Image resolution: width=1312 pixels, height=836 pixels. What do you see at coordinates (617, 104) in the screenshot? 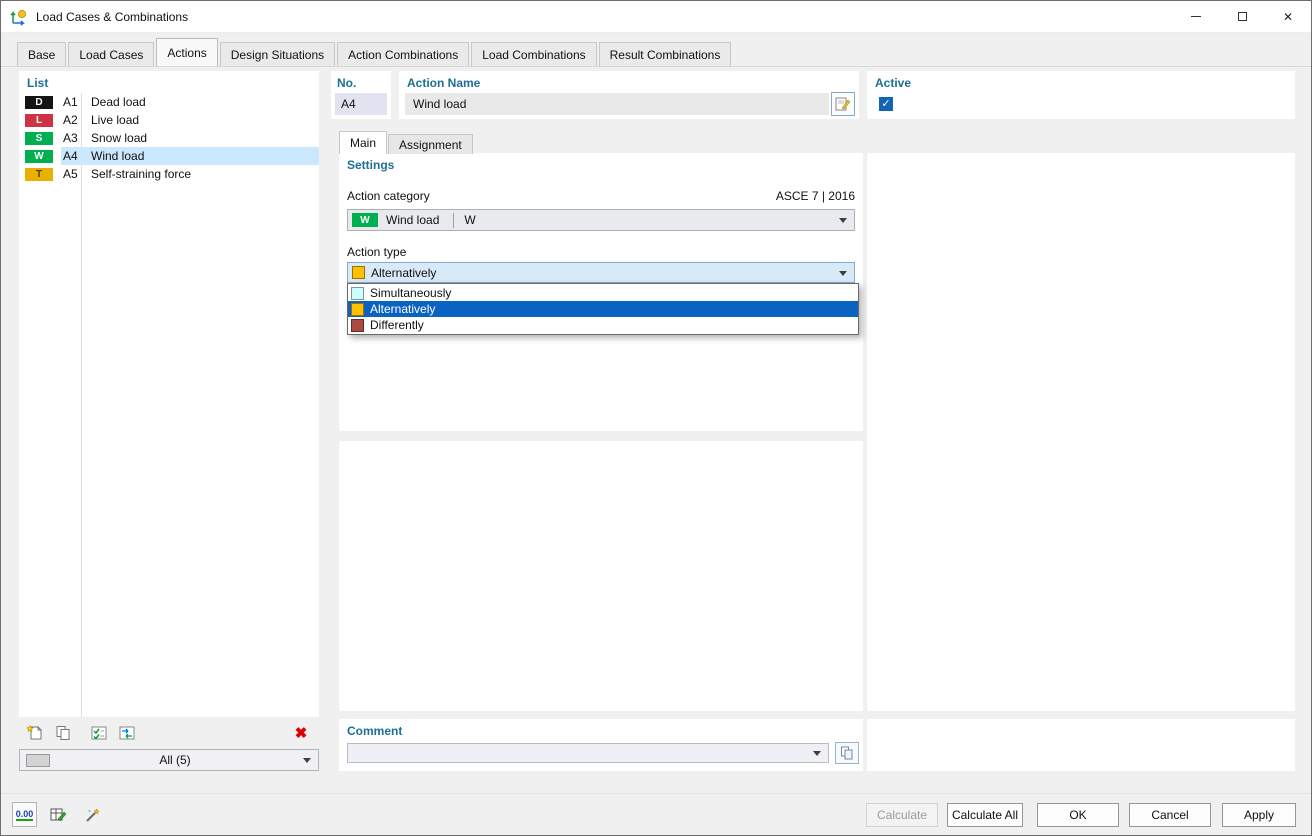
I see `action-name-field: Wind load` at bounding box center [617, 104].